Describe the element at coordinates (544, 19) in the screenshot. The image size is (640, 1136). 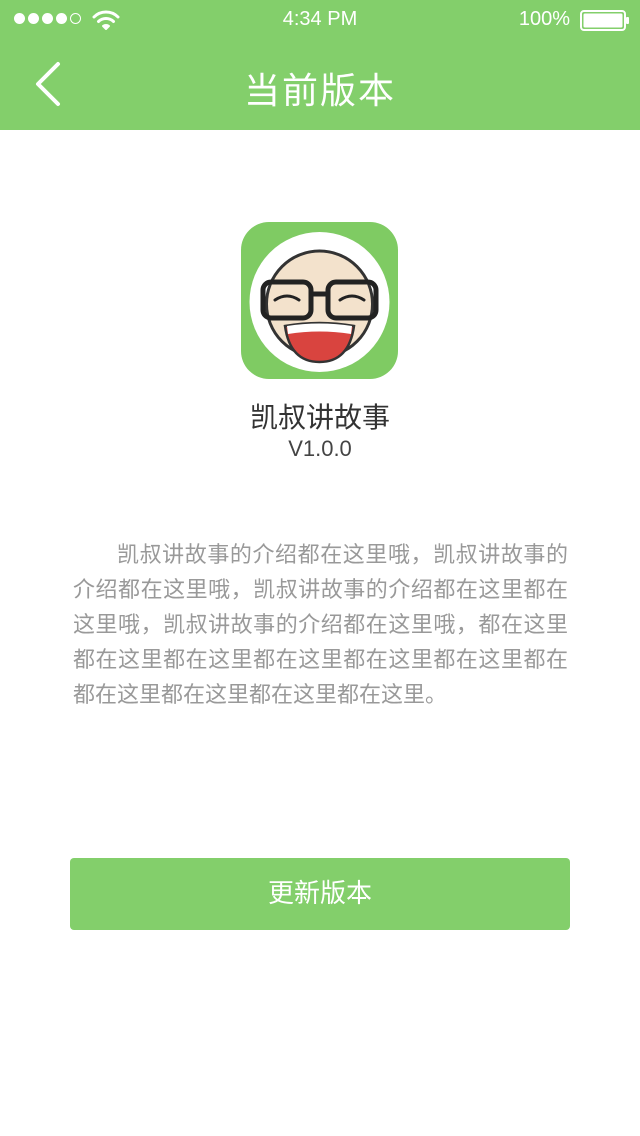
I see `battery-percent: 100%` at that location.